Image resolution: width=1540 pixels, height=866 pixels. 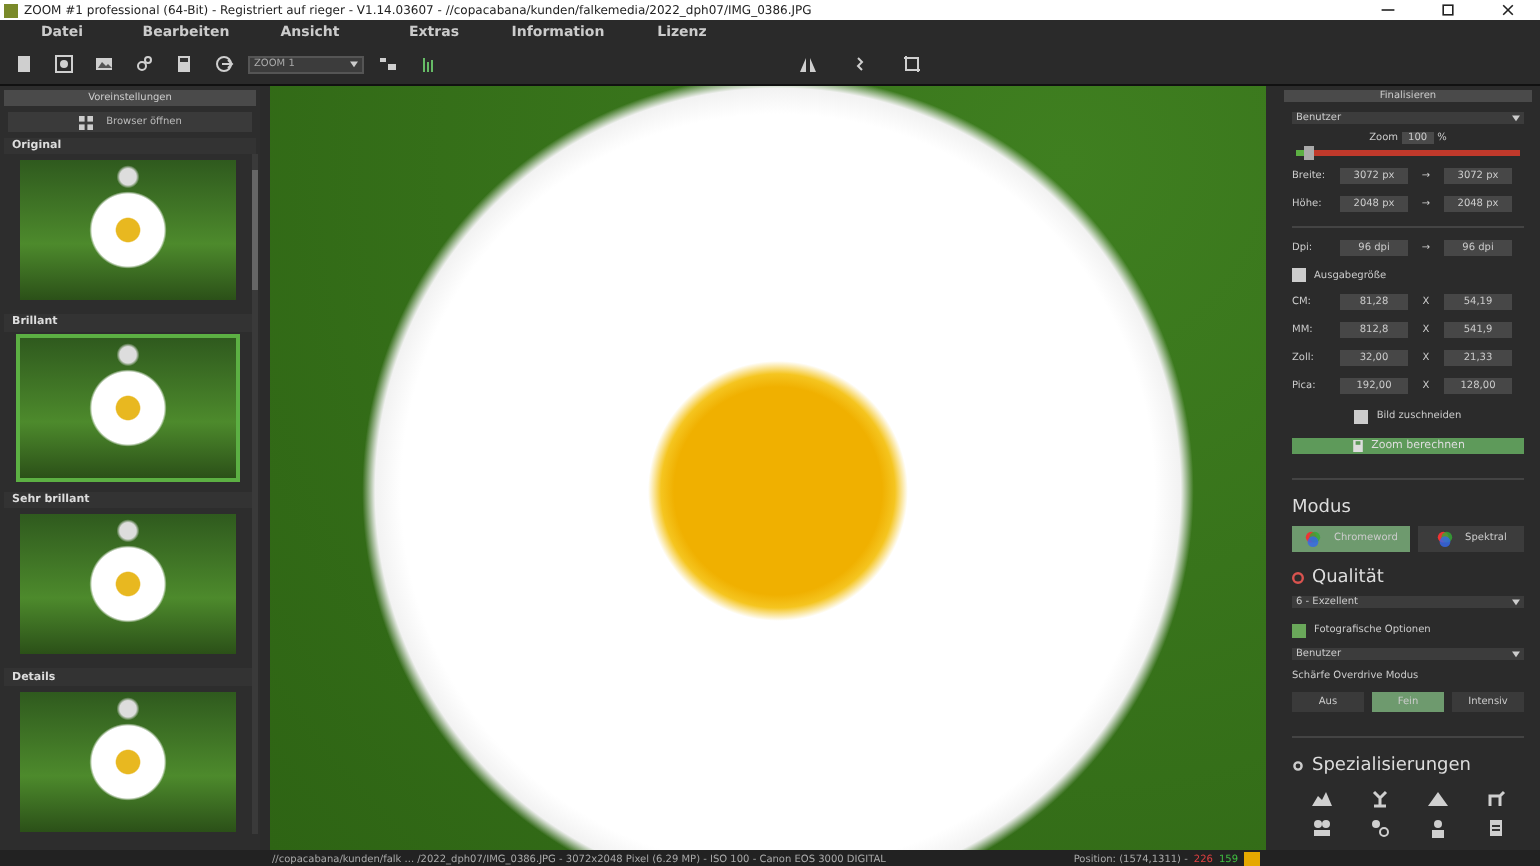 What do you see at coordinates (1448, 10) in the screenshot?
I see `maximize-icon` at bounding box center [1448, 10].